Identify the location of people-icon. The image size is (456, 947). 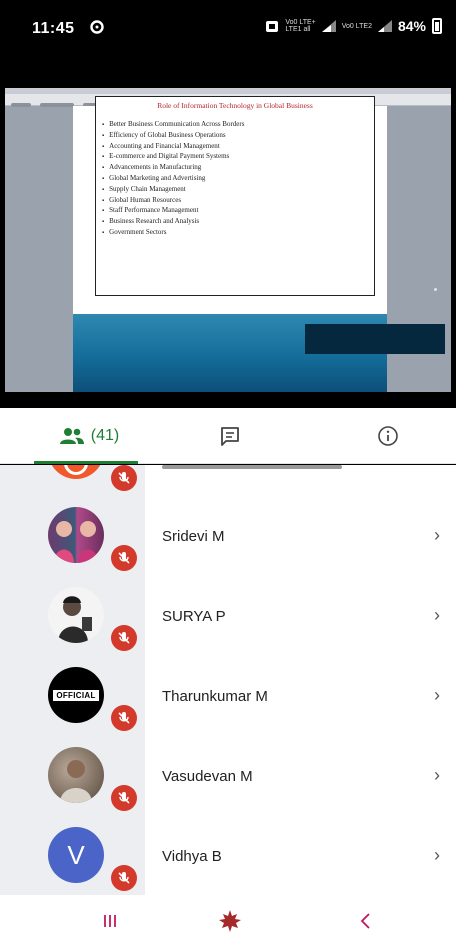
(71, 436).